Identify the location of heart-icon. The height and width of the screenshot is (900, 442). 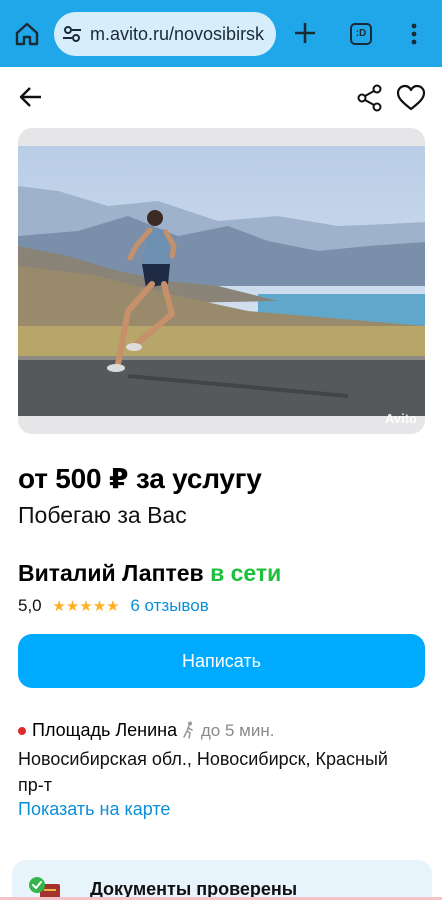
(411, 98).